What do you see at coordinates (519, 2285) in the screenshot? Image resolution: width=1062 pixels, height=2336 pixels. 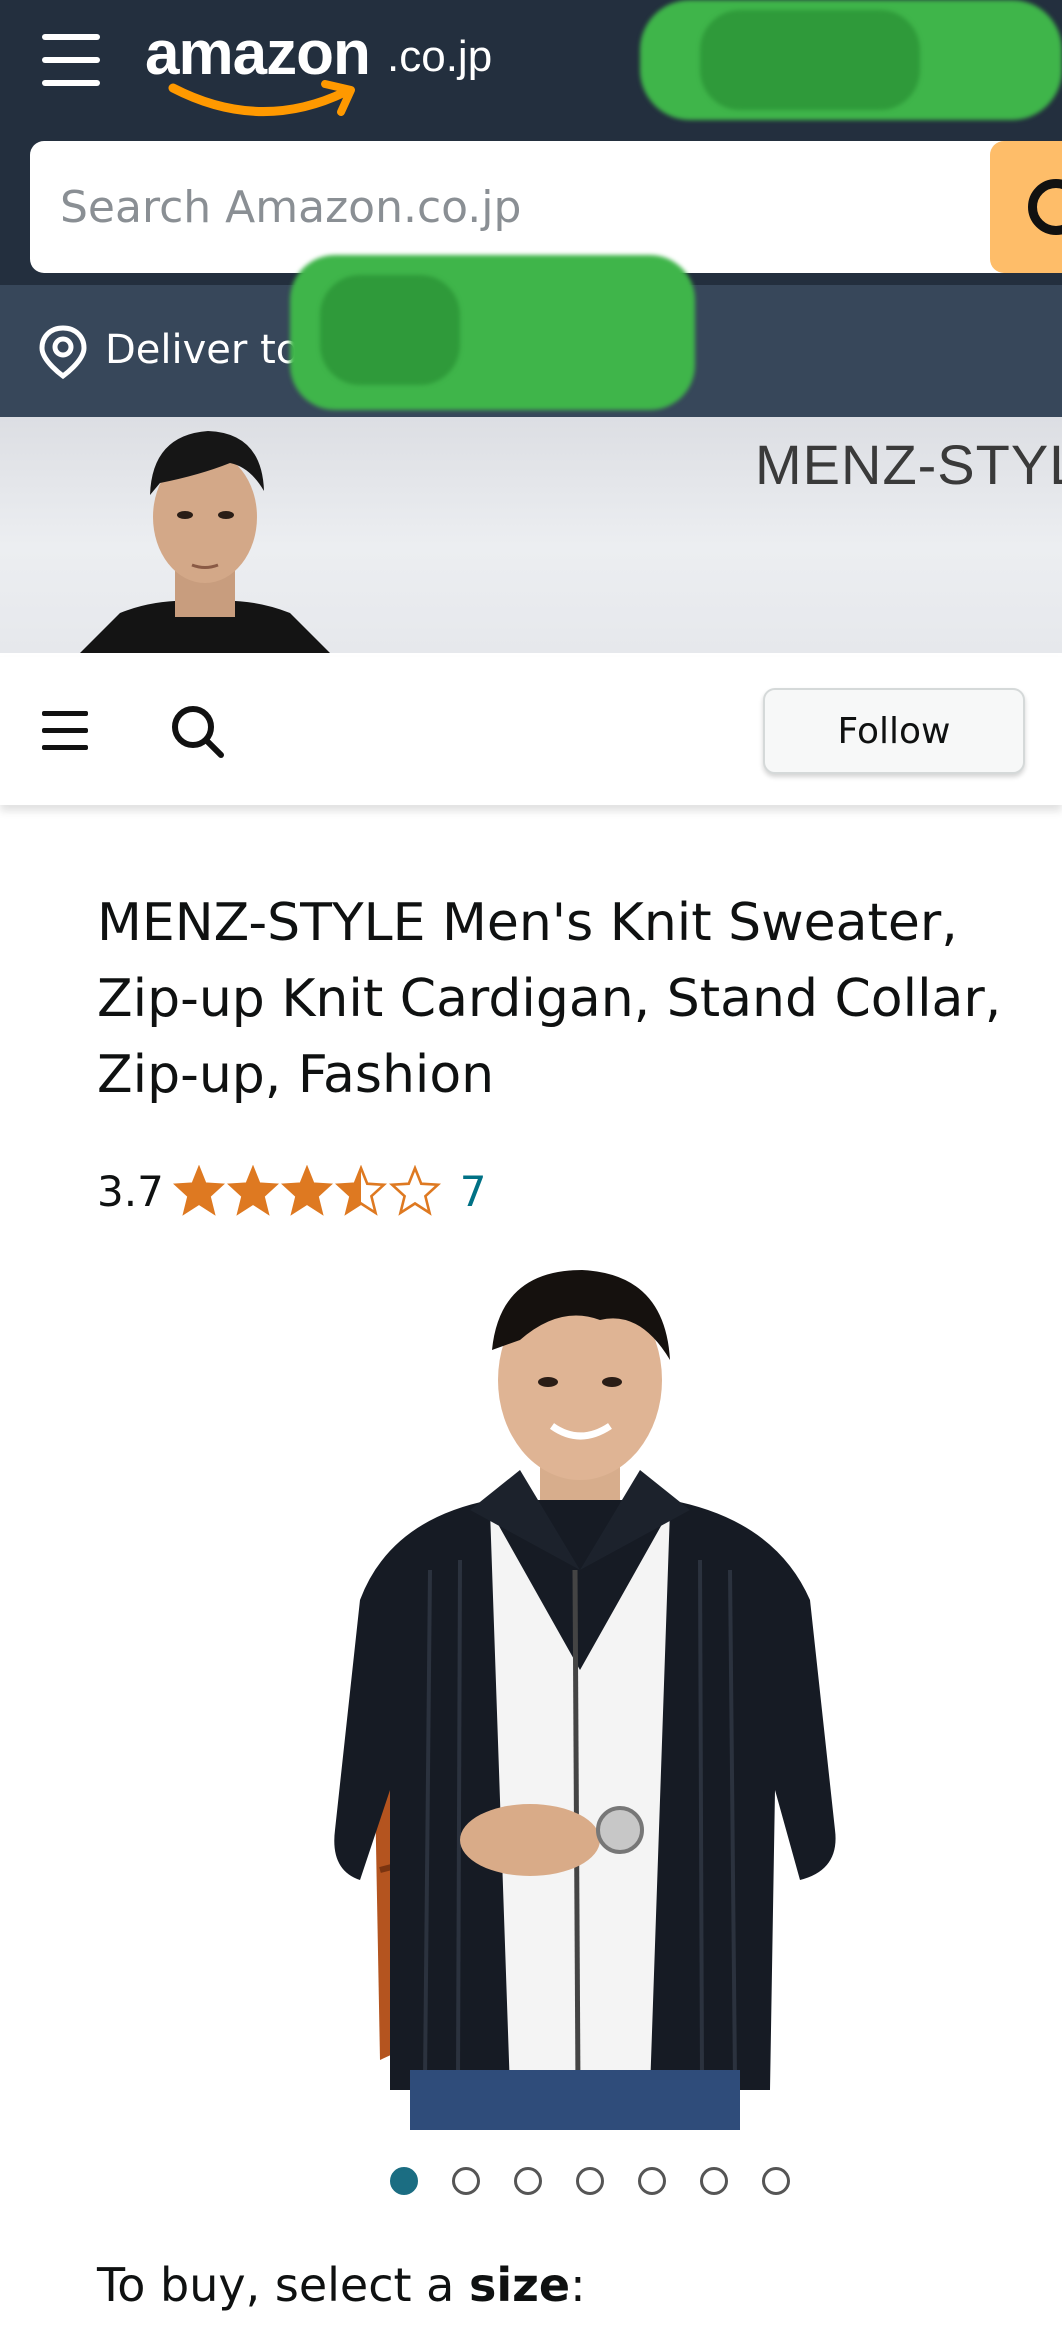 I see `buy-prompt-emphasis: size` at bounding box center [519, 2285].